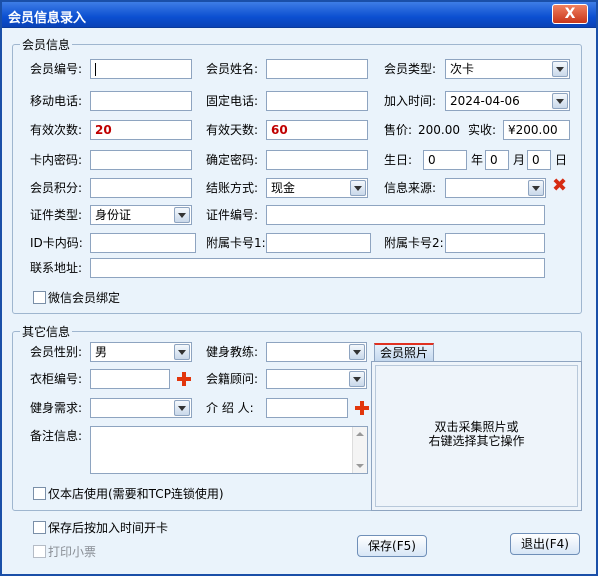 This screenshot has width=598, height=576. Describe the element at coordinates (360, 434) in the screenshot. I see `scroll-up-icon` at that location.